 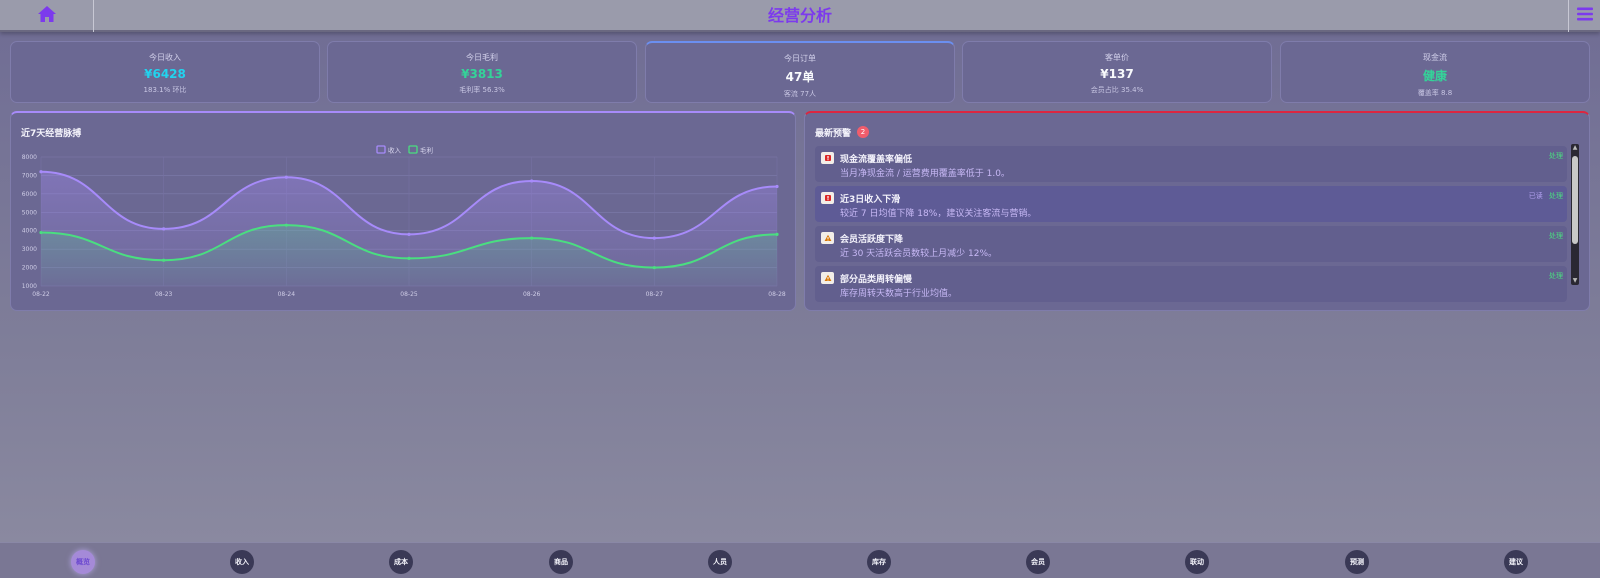 I want to click on nav-item-linkage: 联动, so click(x=1197, y=562).